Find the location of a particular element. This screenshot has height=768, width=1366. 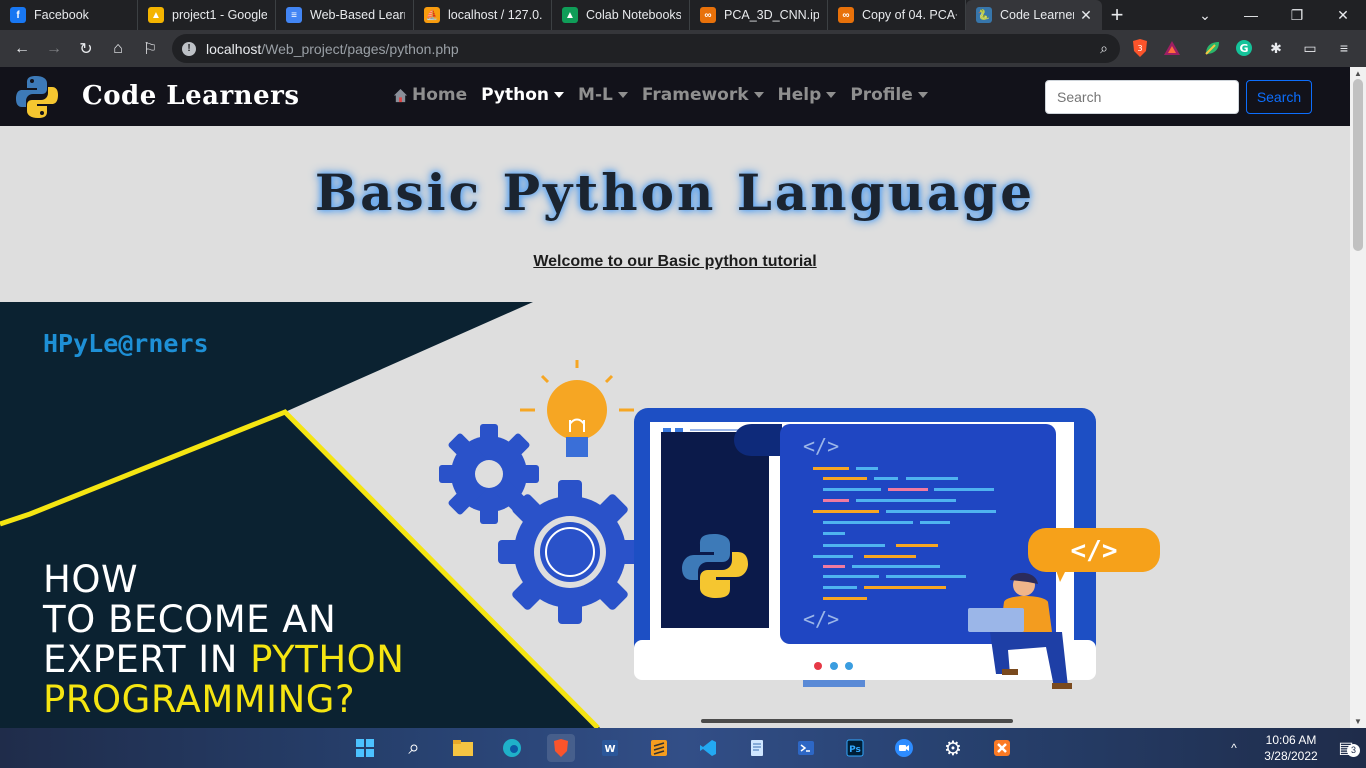

browser-tab: ≡ Web-Based Learnin is located at coordinates (345, 15).